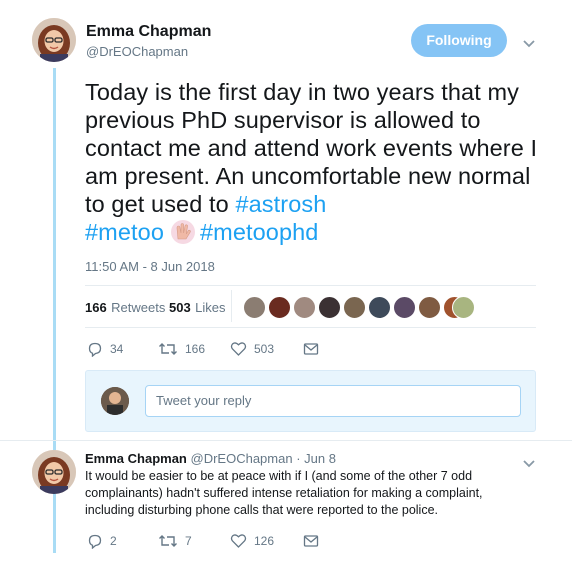  I want to click on author-handle: @DrEOChapman, so click(137, 51).